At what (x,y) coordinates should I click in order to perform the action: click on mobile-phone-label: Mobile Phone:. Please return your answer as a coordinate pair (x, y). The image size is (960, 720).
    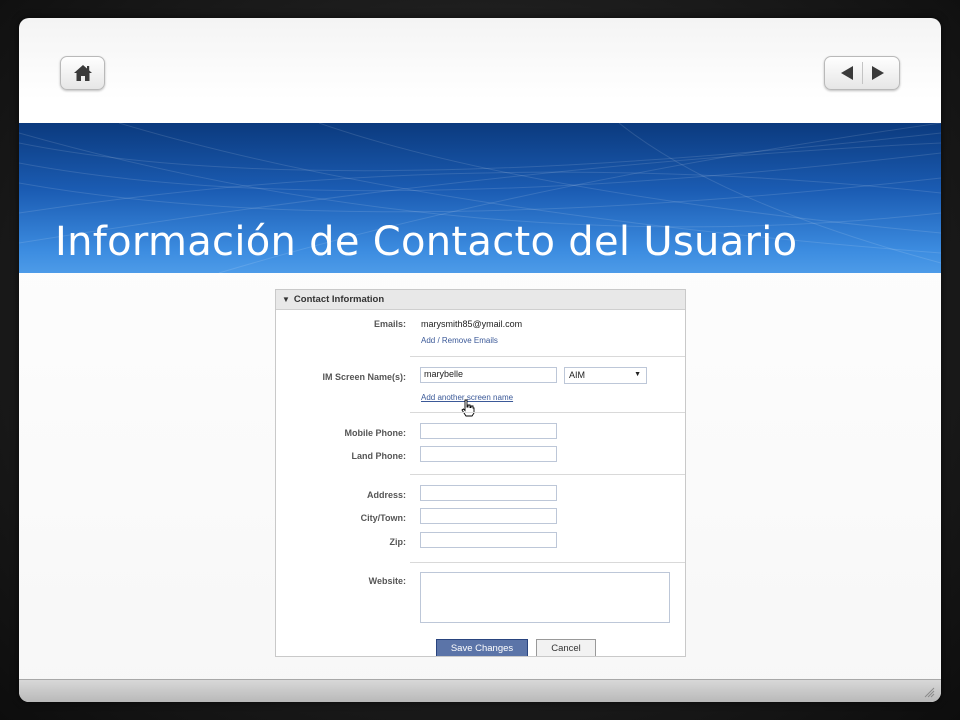
    Looking at the image, I should click on (375, 433).